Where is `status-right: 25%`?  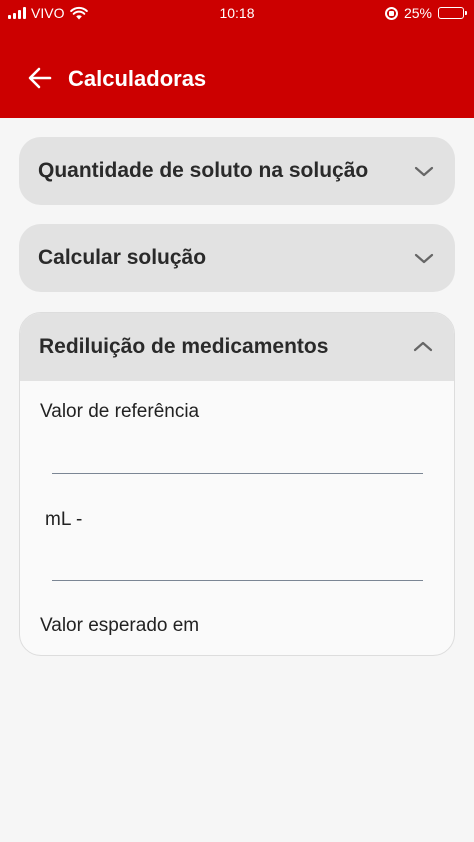
status-right: 25% is located at coordinates (425, 13).